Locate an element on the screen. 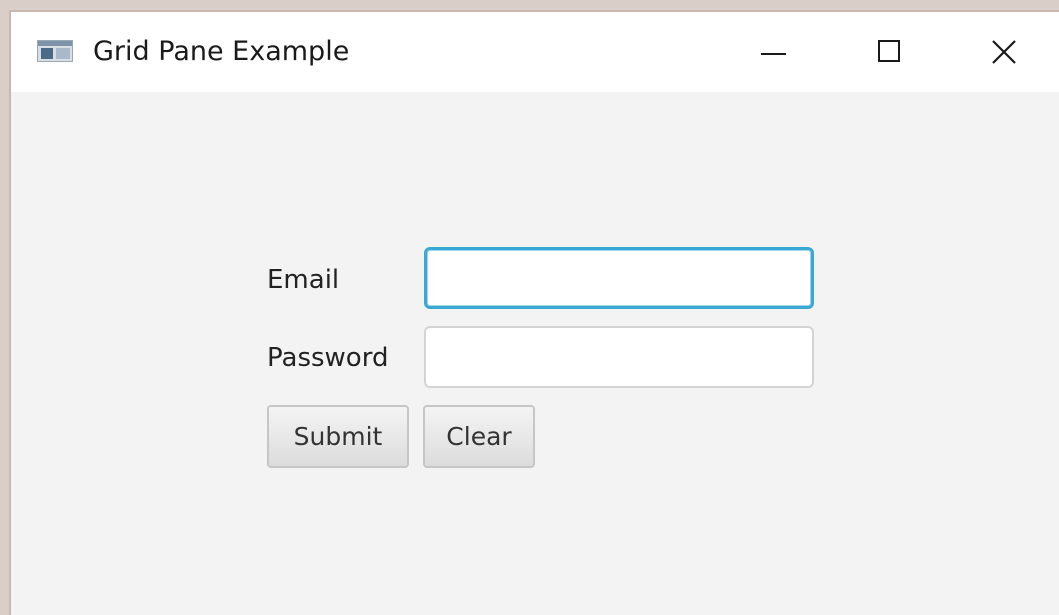 The height and width of the screenshot is (615, 1059). email-field is located at coordinates (619, 278).